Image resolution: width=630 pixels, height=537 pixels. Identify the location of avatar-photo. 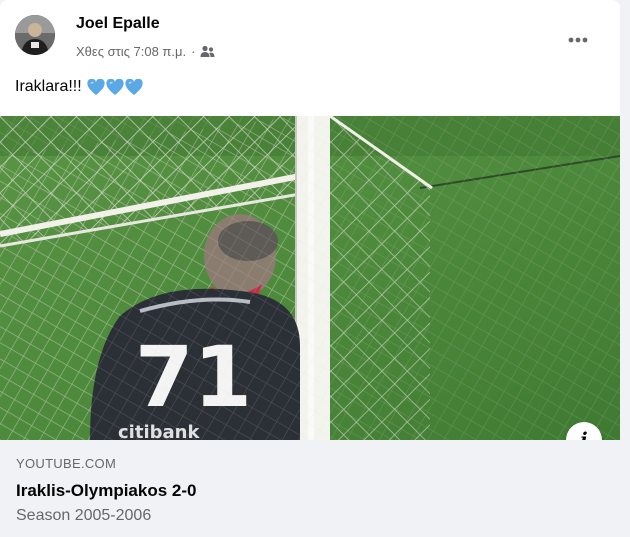
(35, 35).